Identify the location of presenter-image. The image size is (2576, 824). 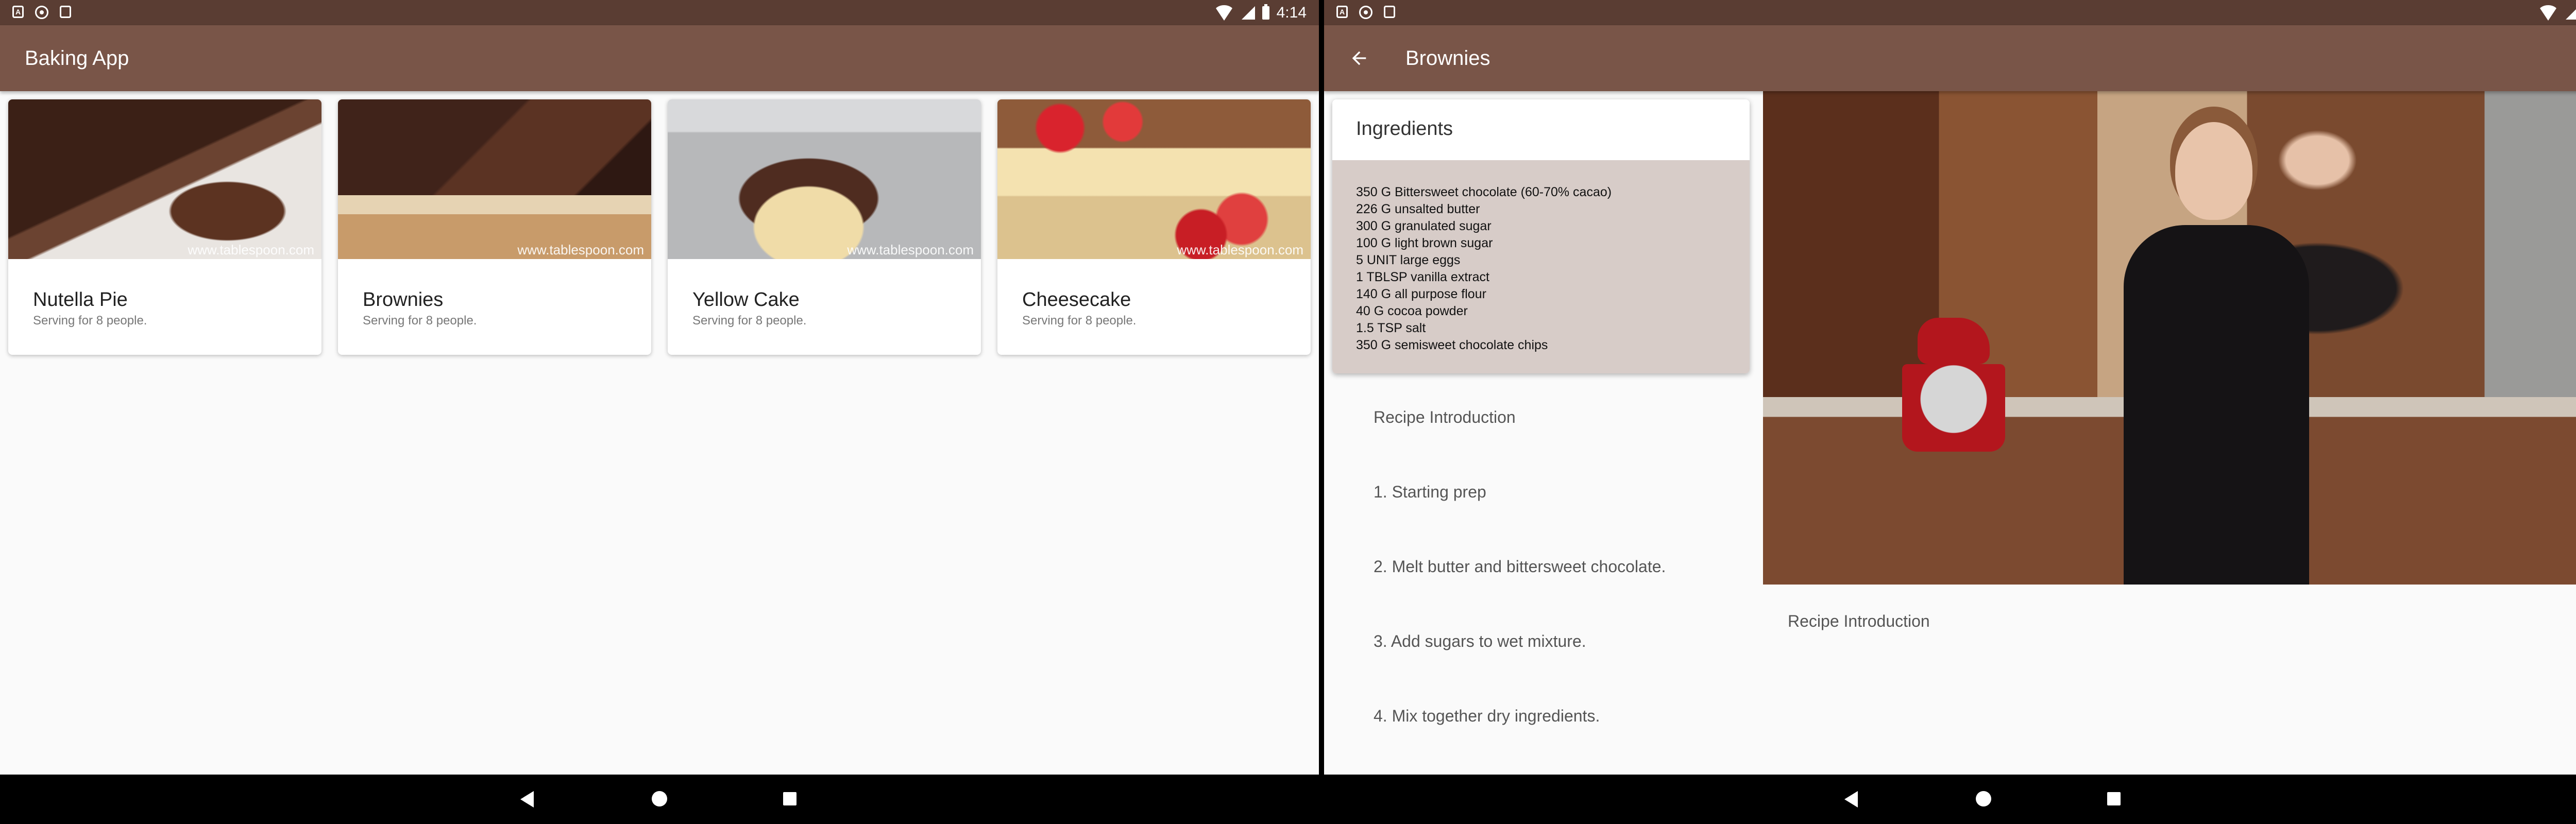
(2216, 353).